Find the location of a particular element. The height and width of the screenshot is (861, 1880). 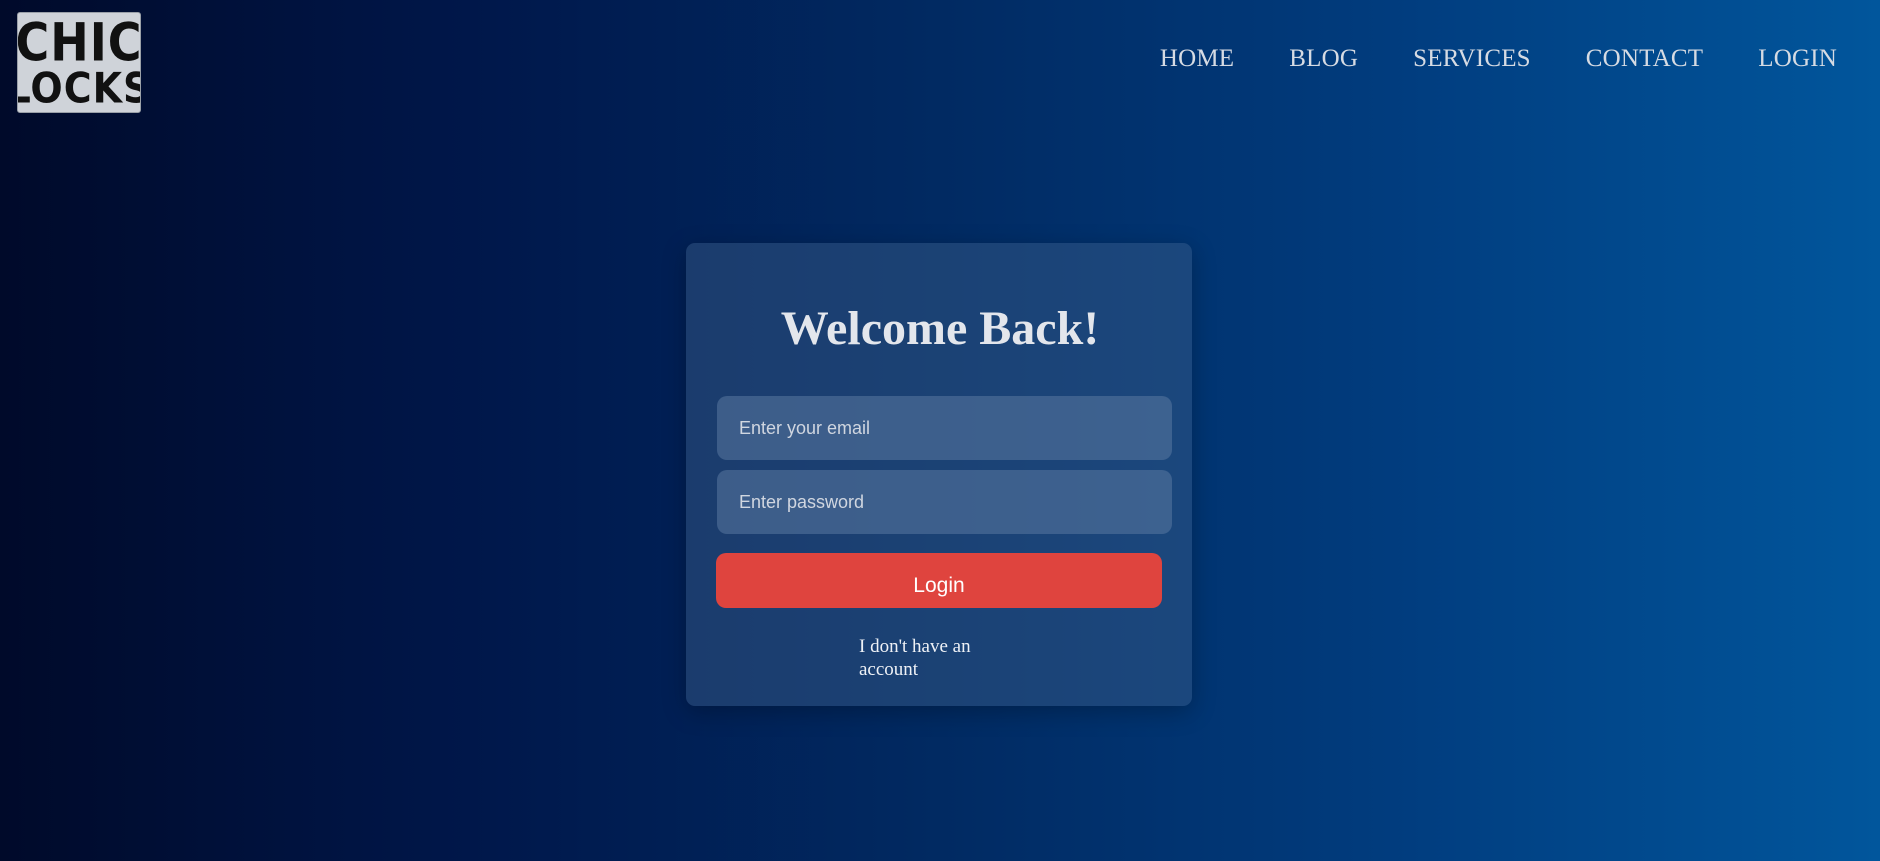

password-input is located at coordinates (944, 502).